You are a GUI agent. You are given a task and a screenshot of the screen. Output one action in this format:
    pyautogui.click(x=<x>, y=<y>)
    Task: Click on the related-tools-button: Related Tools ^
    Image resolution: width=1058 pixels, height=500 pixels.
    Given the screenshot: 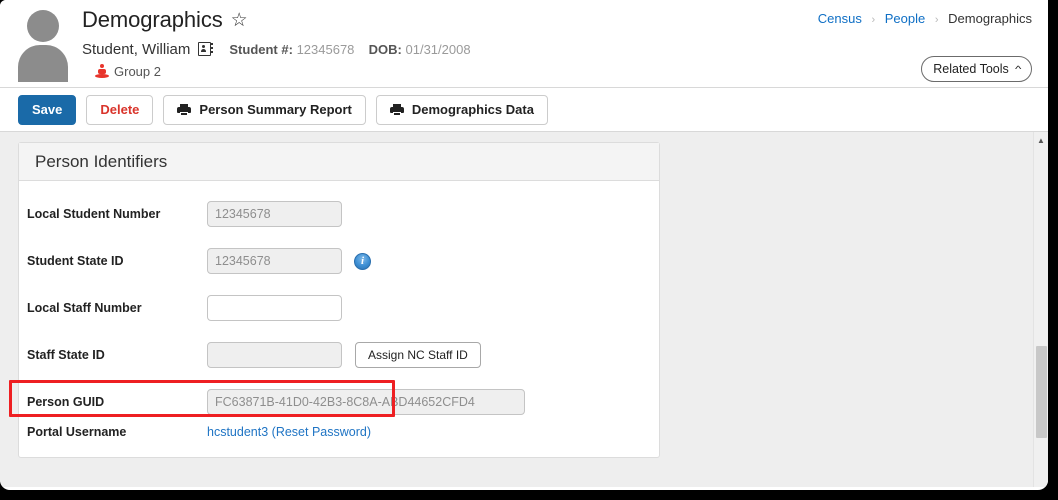 What is the action you would take?
    pyautogui.click(x=976, y=69)
    